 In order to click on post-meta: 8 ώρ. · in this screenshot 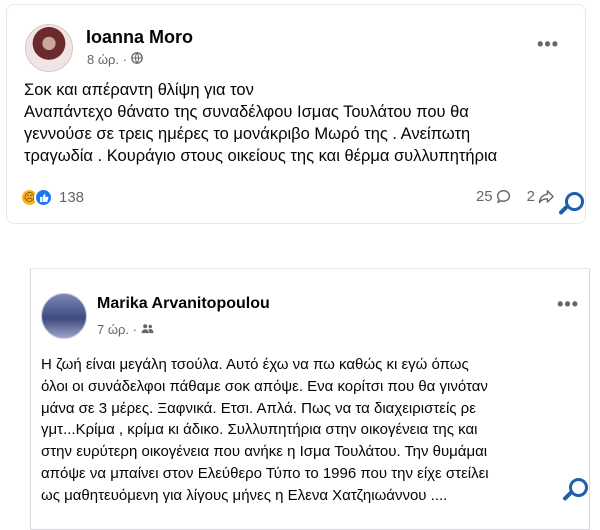, I will do `click(115, 59)`.